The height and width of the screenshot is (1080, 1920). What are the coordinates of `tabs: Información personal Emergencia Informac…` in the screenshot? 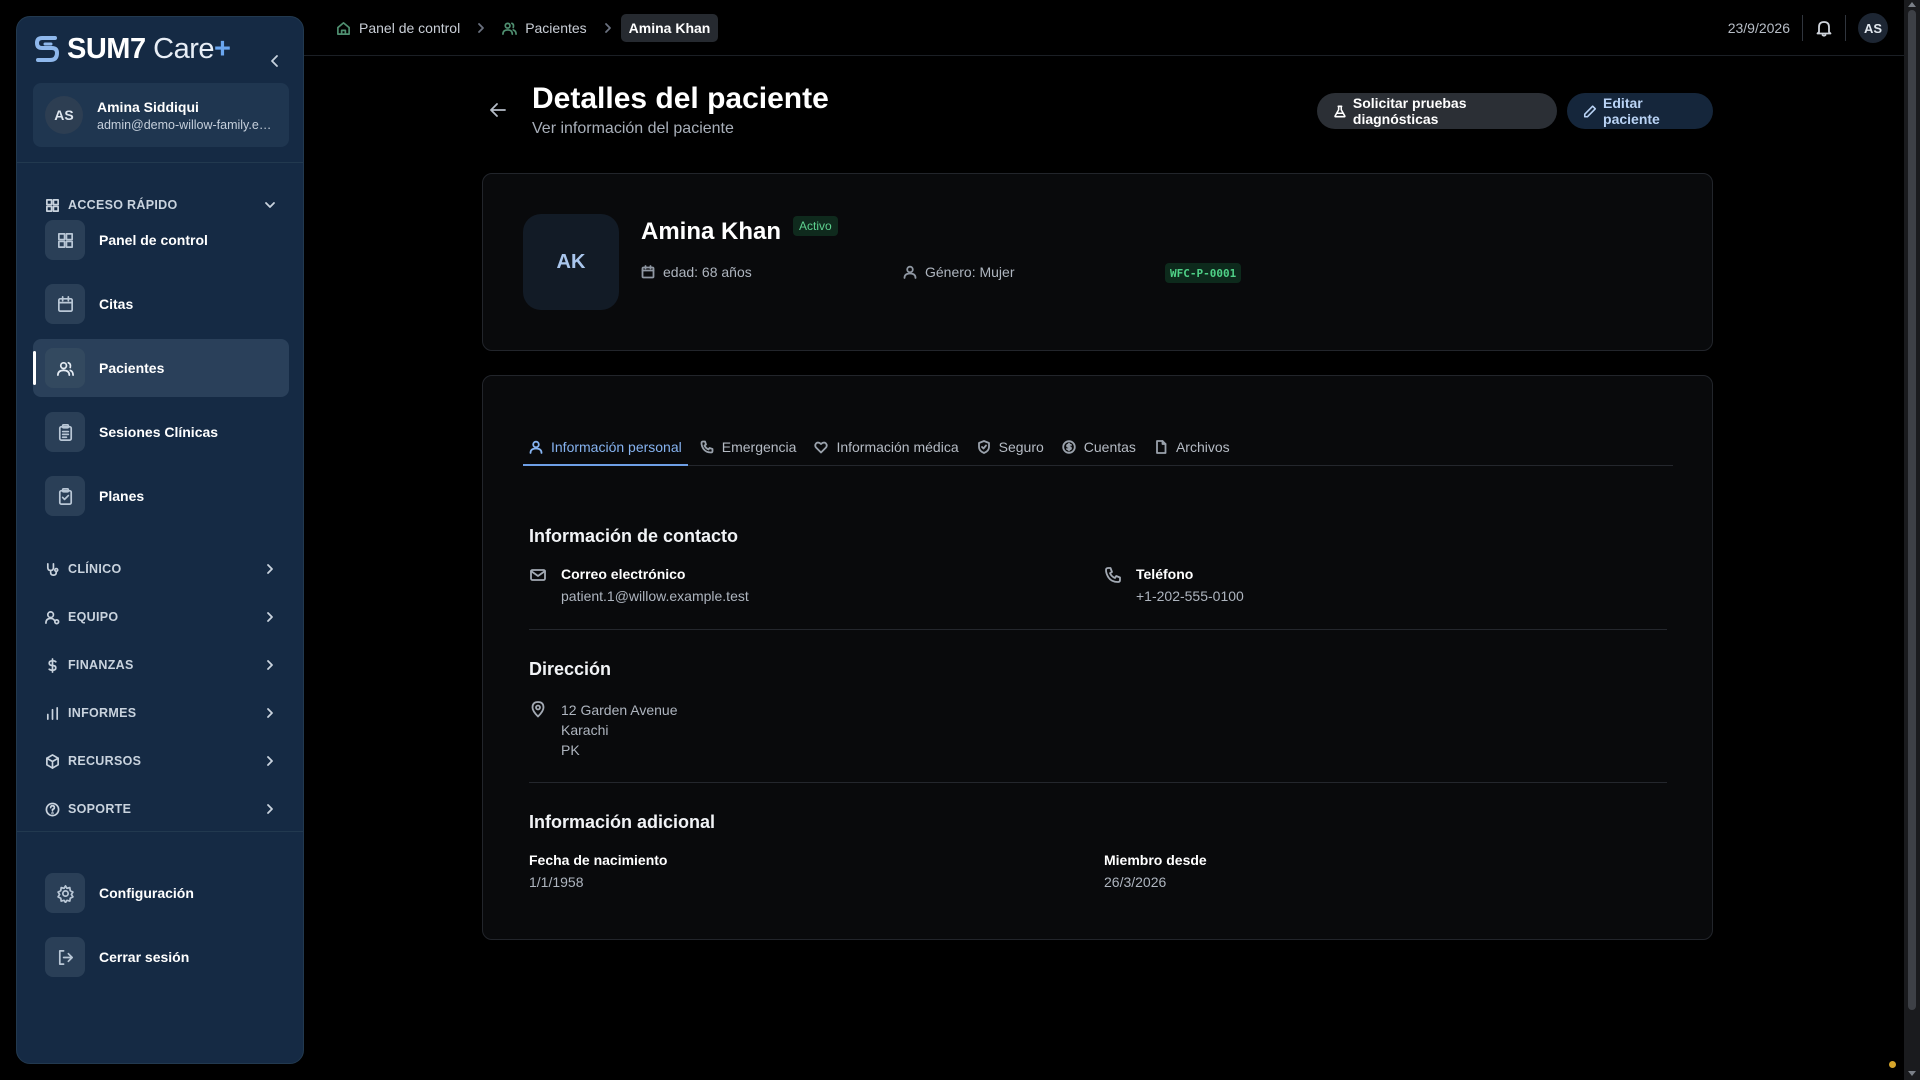 It's located at (1098, 447).